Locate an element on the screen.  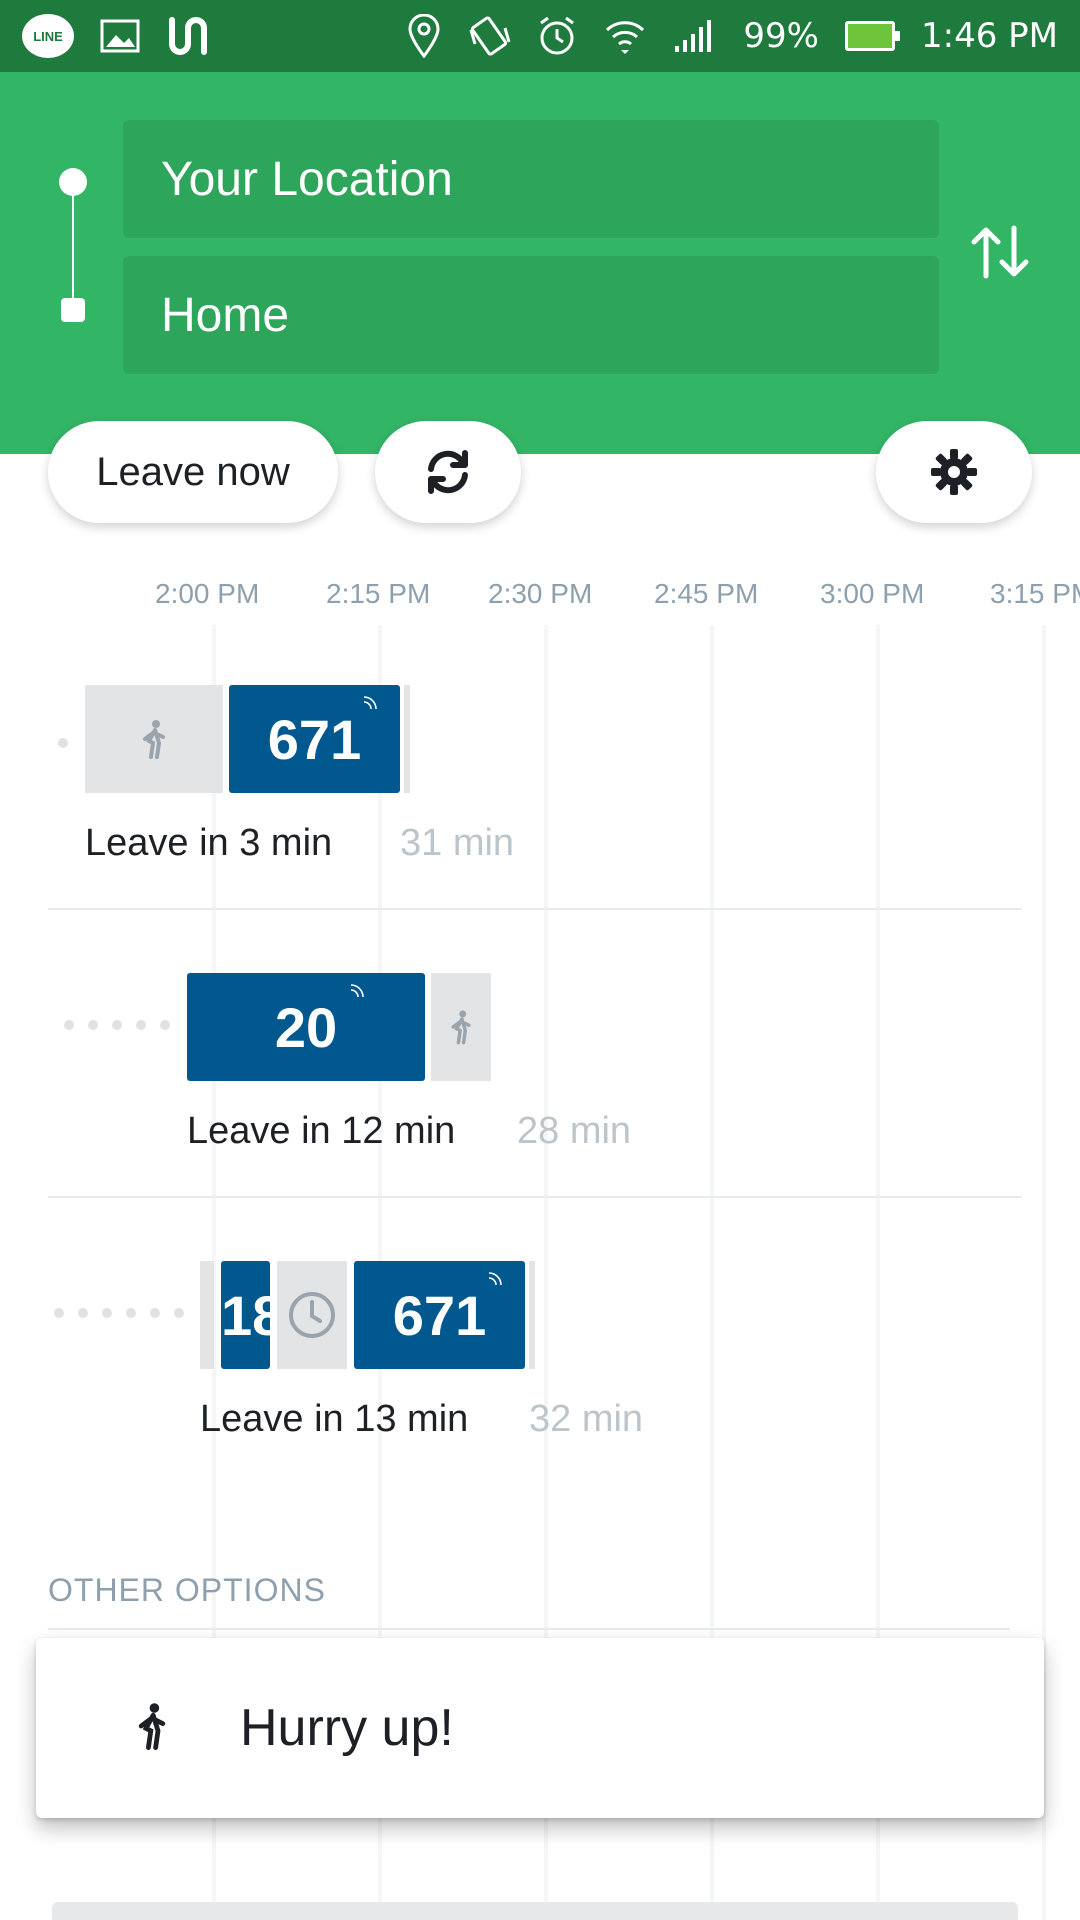
status-bar: LINE 99% 1:46 PM is located at coordinates (540, 36).